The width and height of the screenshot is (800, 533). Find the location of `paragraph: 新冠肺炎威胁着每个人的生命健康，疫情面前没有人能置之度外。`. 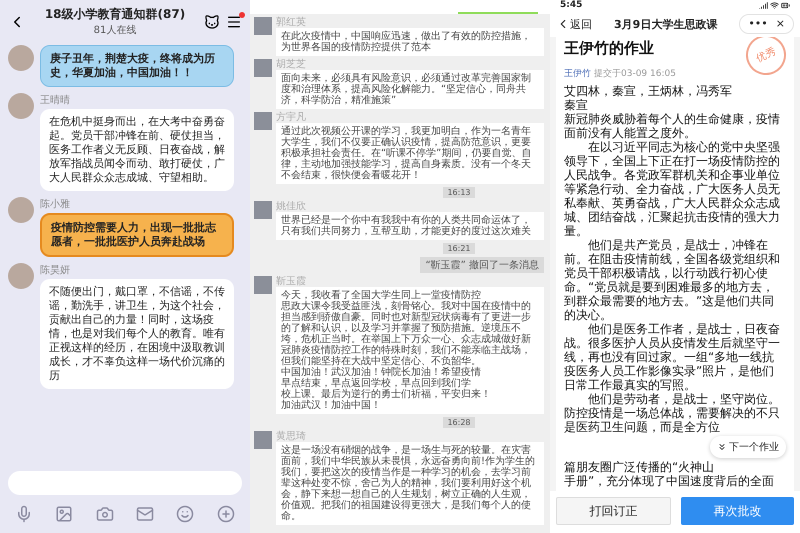

paragraph: 新冠肺炎威胁着每个人的生命健康，疫情面前没有人能置之度外。 is located at coordinates (672, 126).